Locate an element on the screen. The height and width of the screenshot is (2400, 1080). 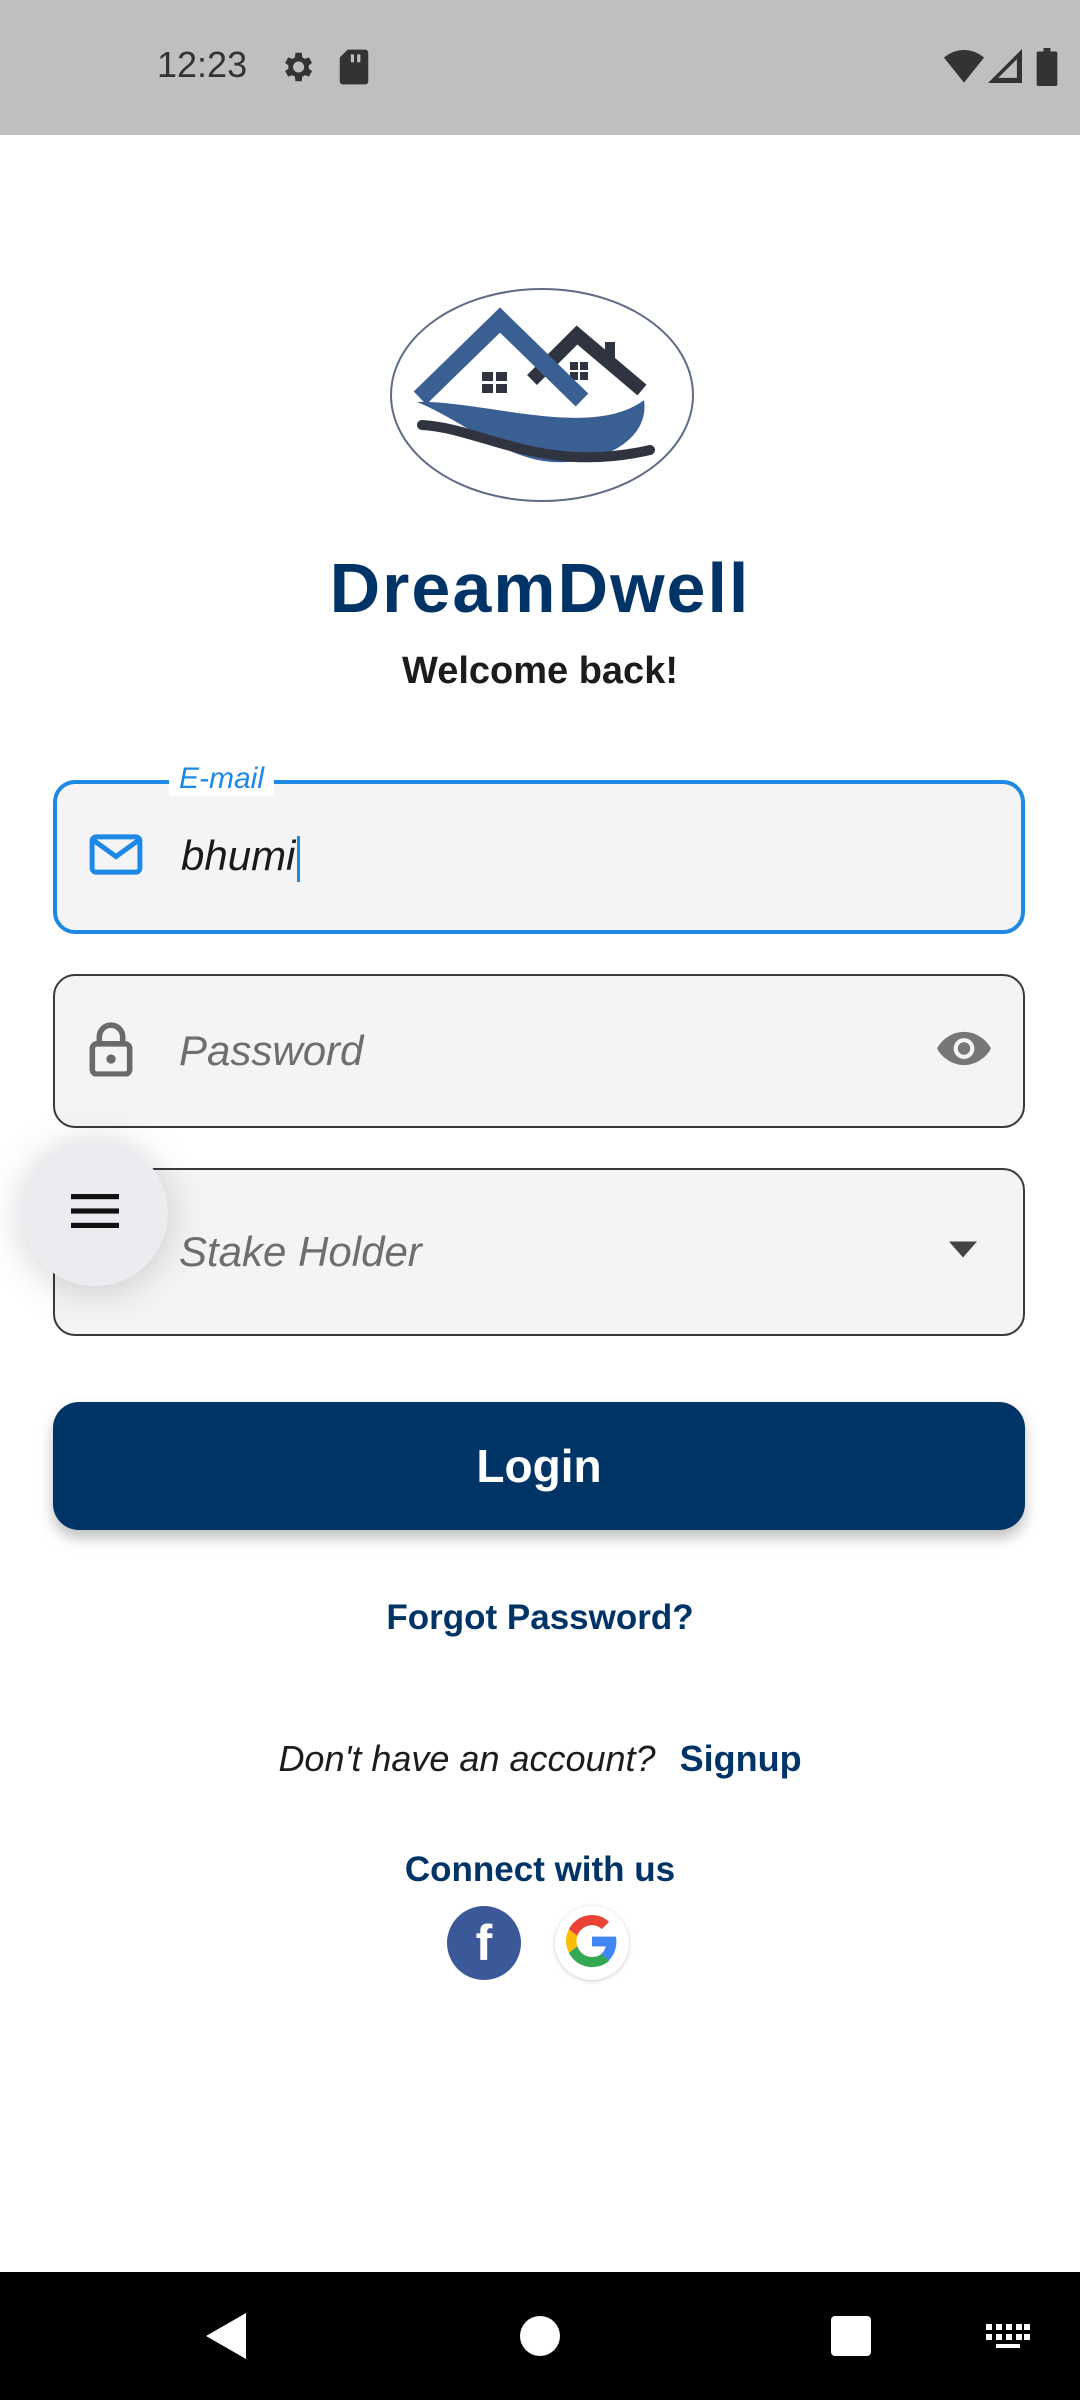
google-button is located at coordinates (592, 1943).